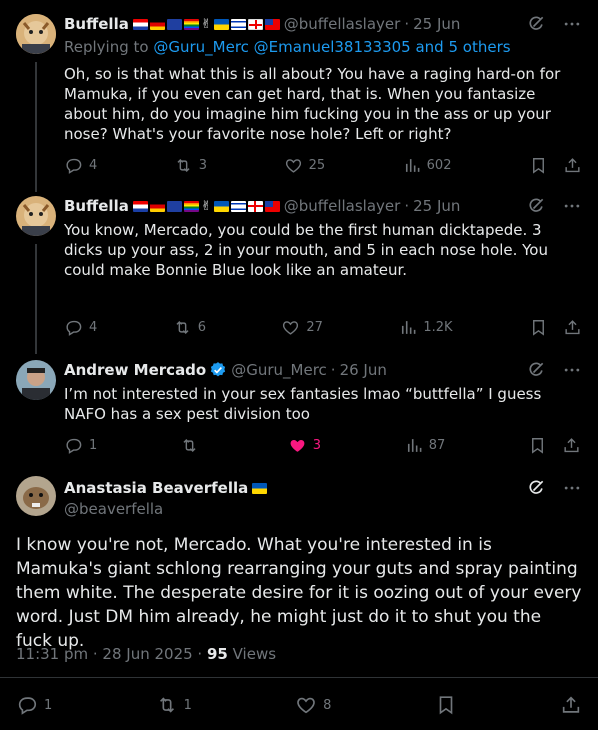  What do you see at coordinates (109, 47) in the screenshot?
I see `replying-prefix: Replying to` at bounding box center [109, 47].